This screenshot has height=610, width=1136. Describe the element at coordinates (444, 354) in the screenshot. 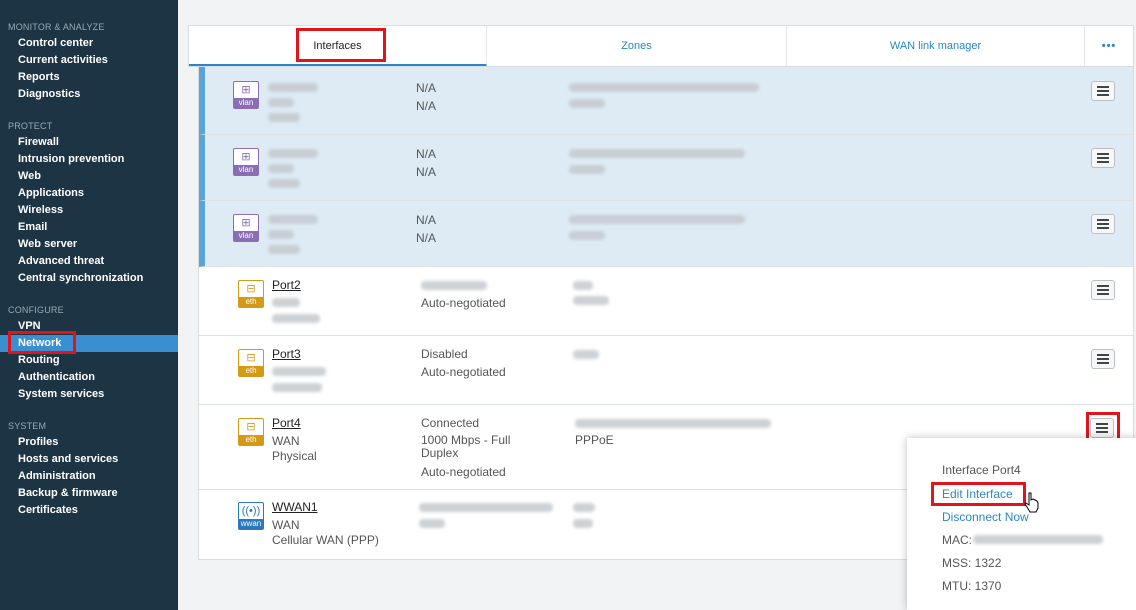

I see `status-text: Disabled` at that location.